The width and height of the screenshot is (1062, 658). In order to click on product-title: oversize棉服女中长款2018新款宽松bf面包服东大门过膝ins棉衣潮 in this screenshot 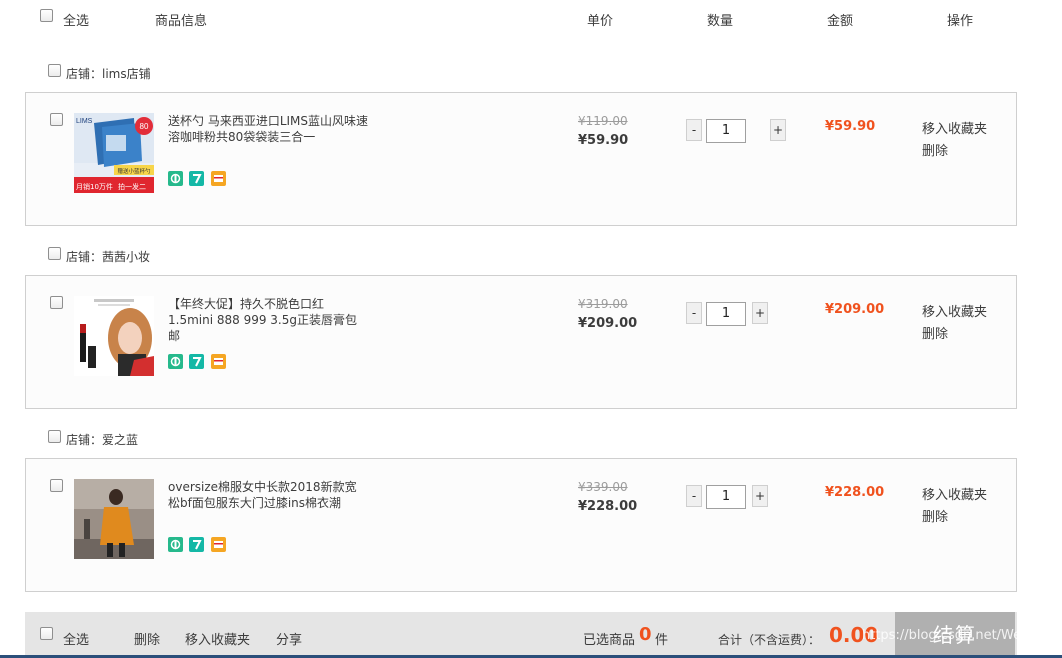, I will do `click(268, 495)`.